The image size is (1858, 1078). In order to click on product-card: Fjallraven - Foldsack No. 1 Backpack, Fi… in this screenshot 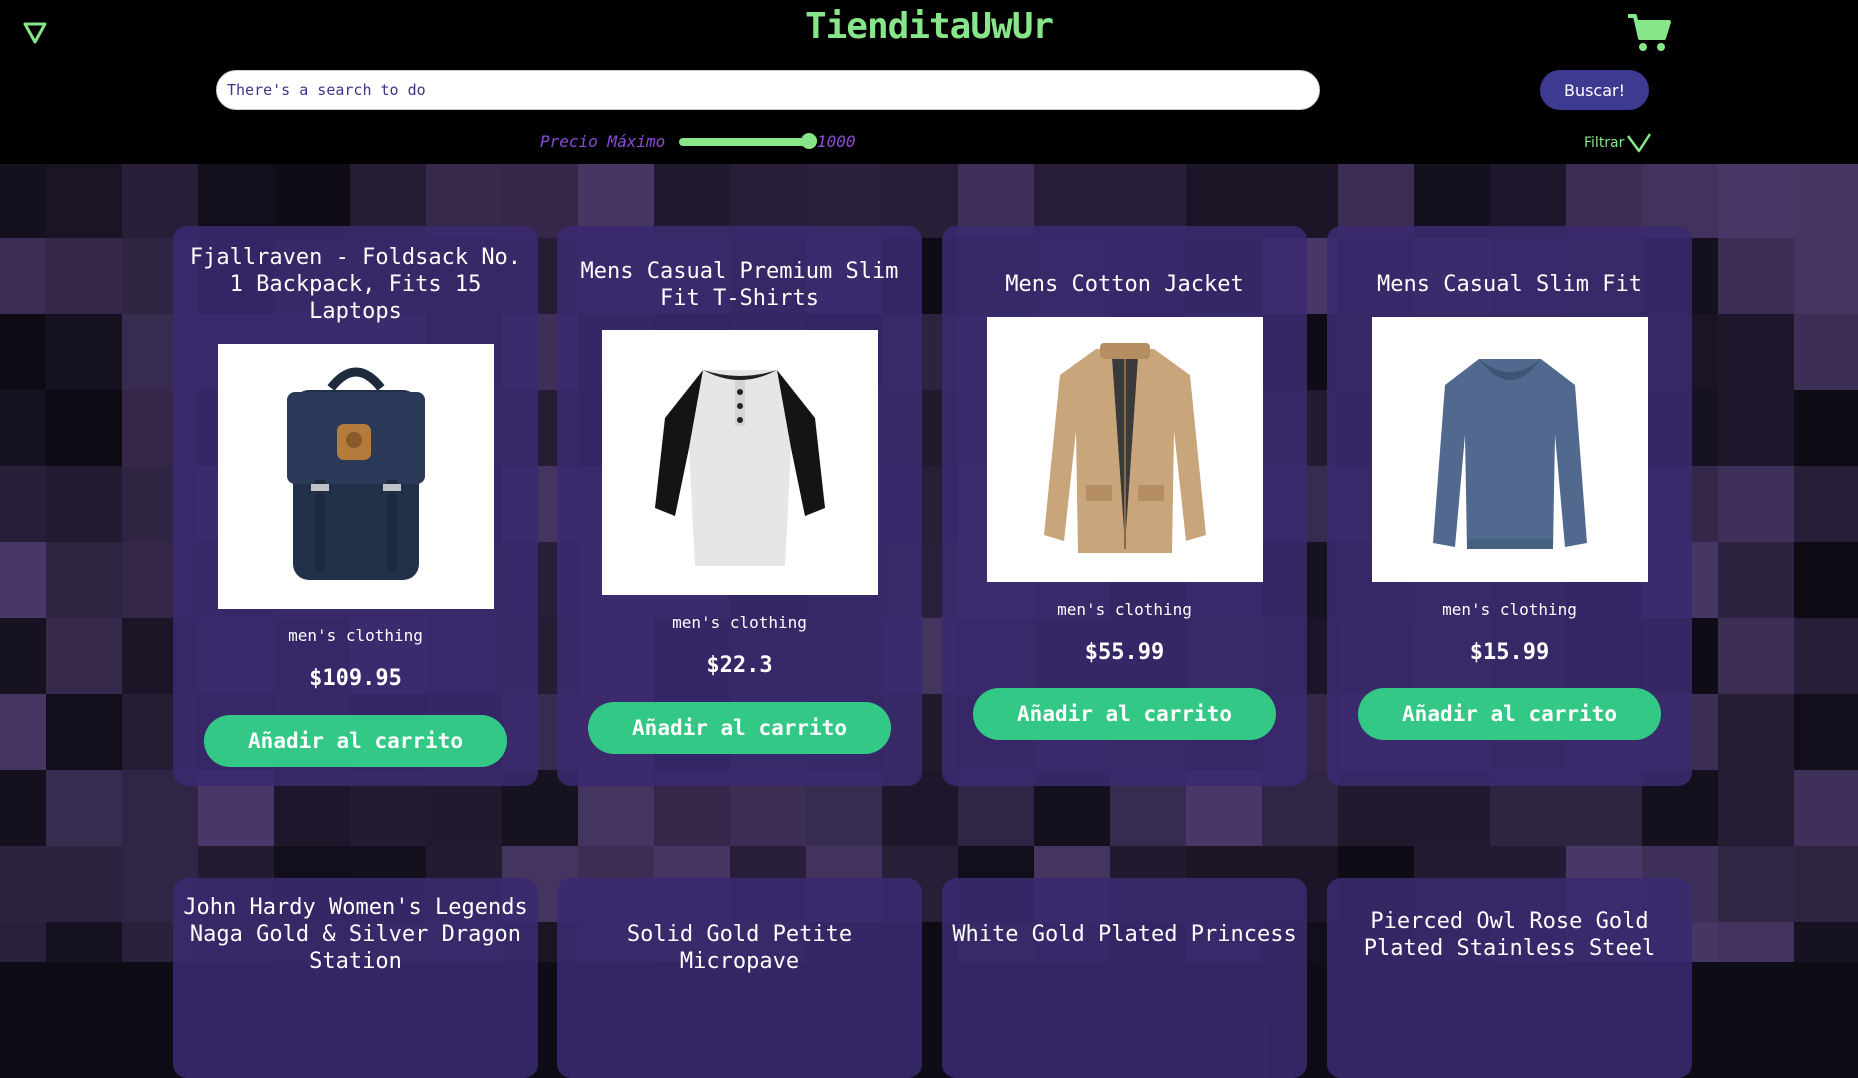, I will do `click(355, 506)`.